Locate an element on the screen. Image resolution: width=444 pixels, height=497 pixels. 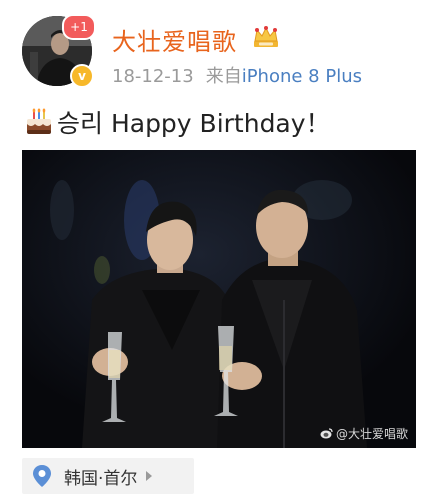
post-text: 승리 Happy Birthday！ is located at coordinates (177, 122).